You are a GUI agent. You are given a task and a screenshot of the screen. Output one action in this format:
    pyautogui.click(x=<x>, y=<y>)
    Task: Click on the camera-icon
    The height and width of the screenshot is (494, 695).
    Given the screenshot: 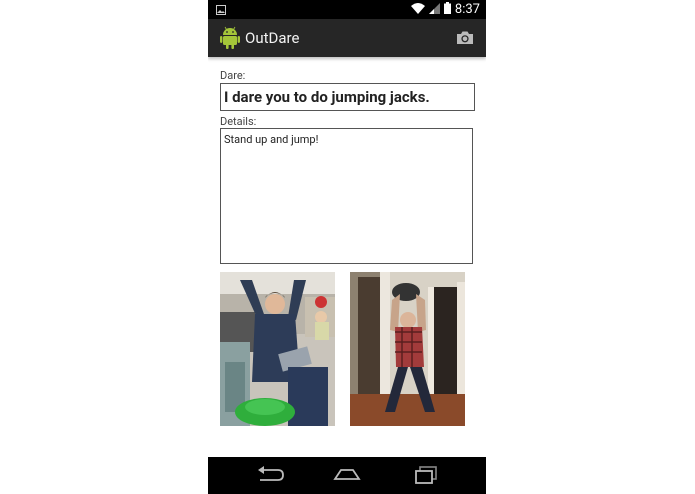 What is the action you would take?
    pyautogui.click(x=465, y=39)
    